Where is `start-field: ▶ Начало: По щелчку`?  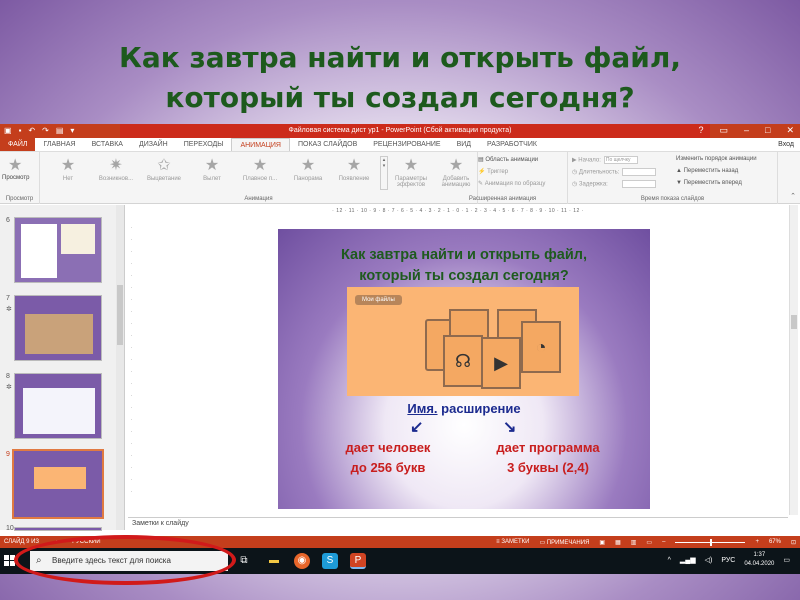
start-field: ▶ Начало: По щелчку is located at coordinates (605, 160).